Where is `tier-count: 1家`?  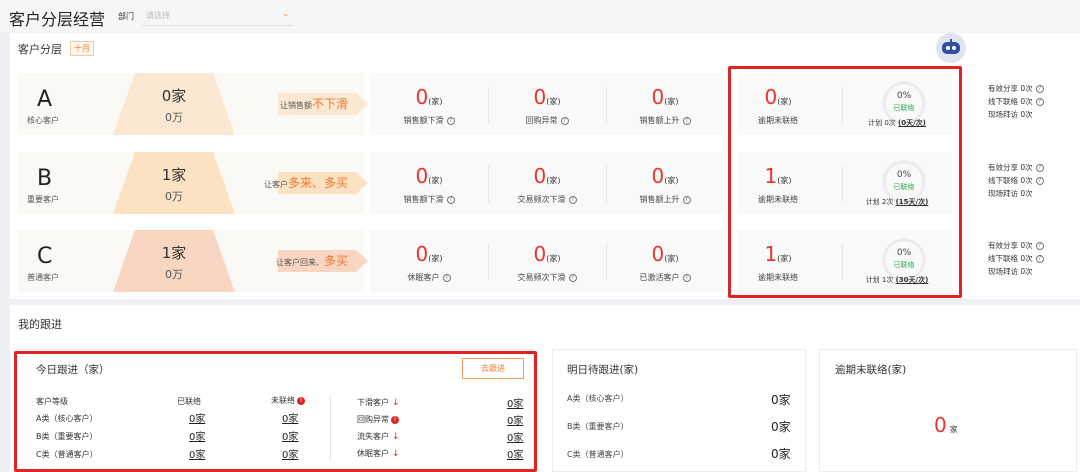
tier-count: 1家 is located at coordinates (174, 175).